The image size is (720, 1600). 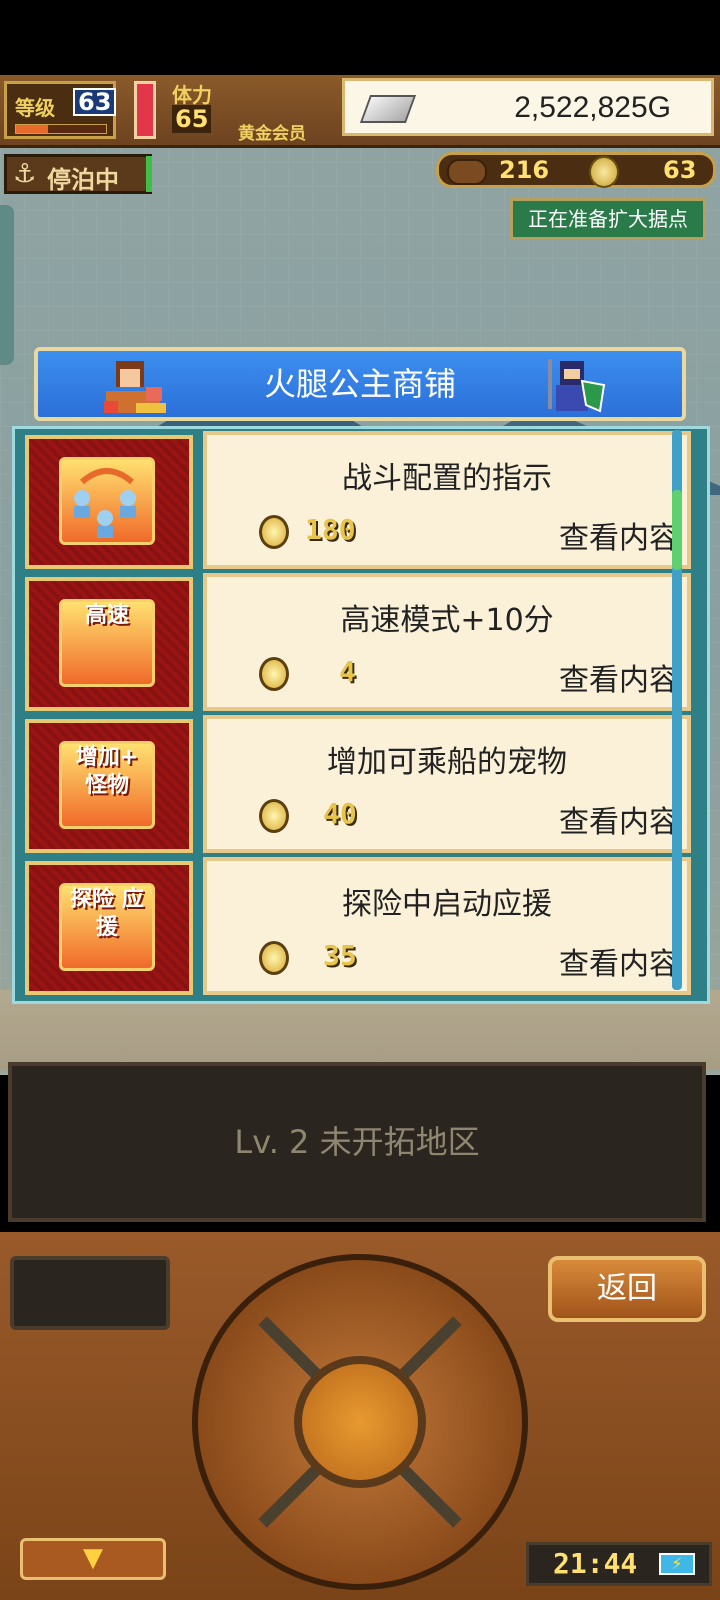 I want to click on chevron-down-icon: ▼, so click(x=93, y=1558).